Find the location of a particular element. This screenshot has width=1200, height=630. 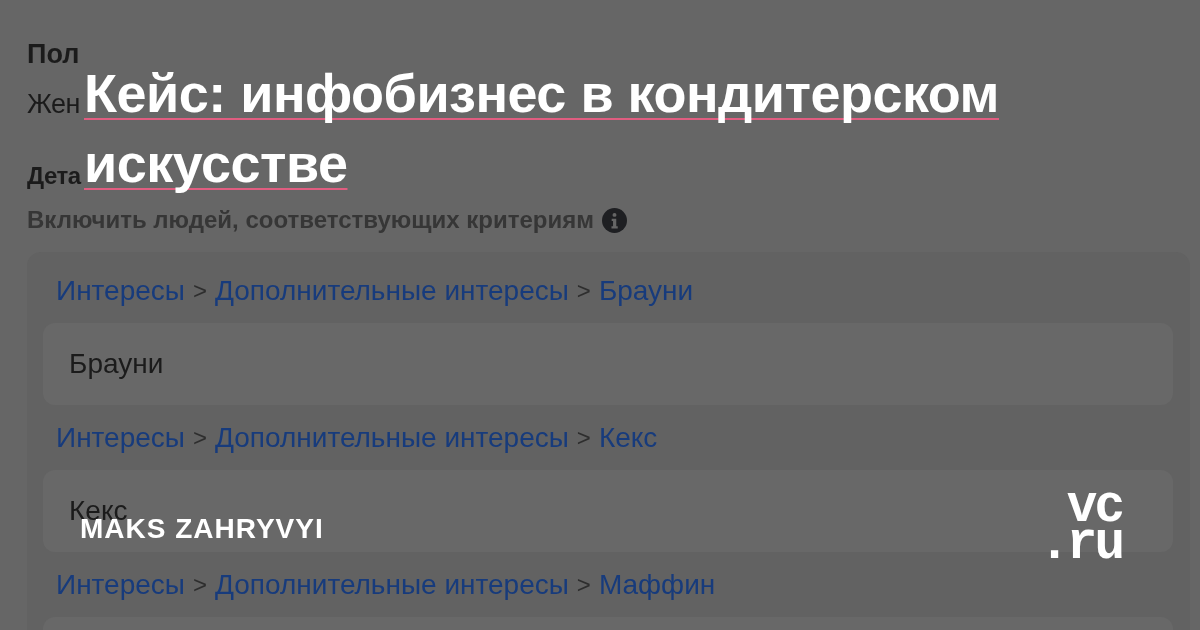

info-icon is located at coordinates (614, 220).